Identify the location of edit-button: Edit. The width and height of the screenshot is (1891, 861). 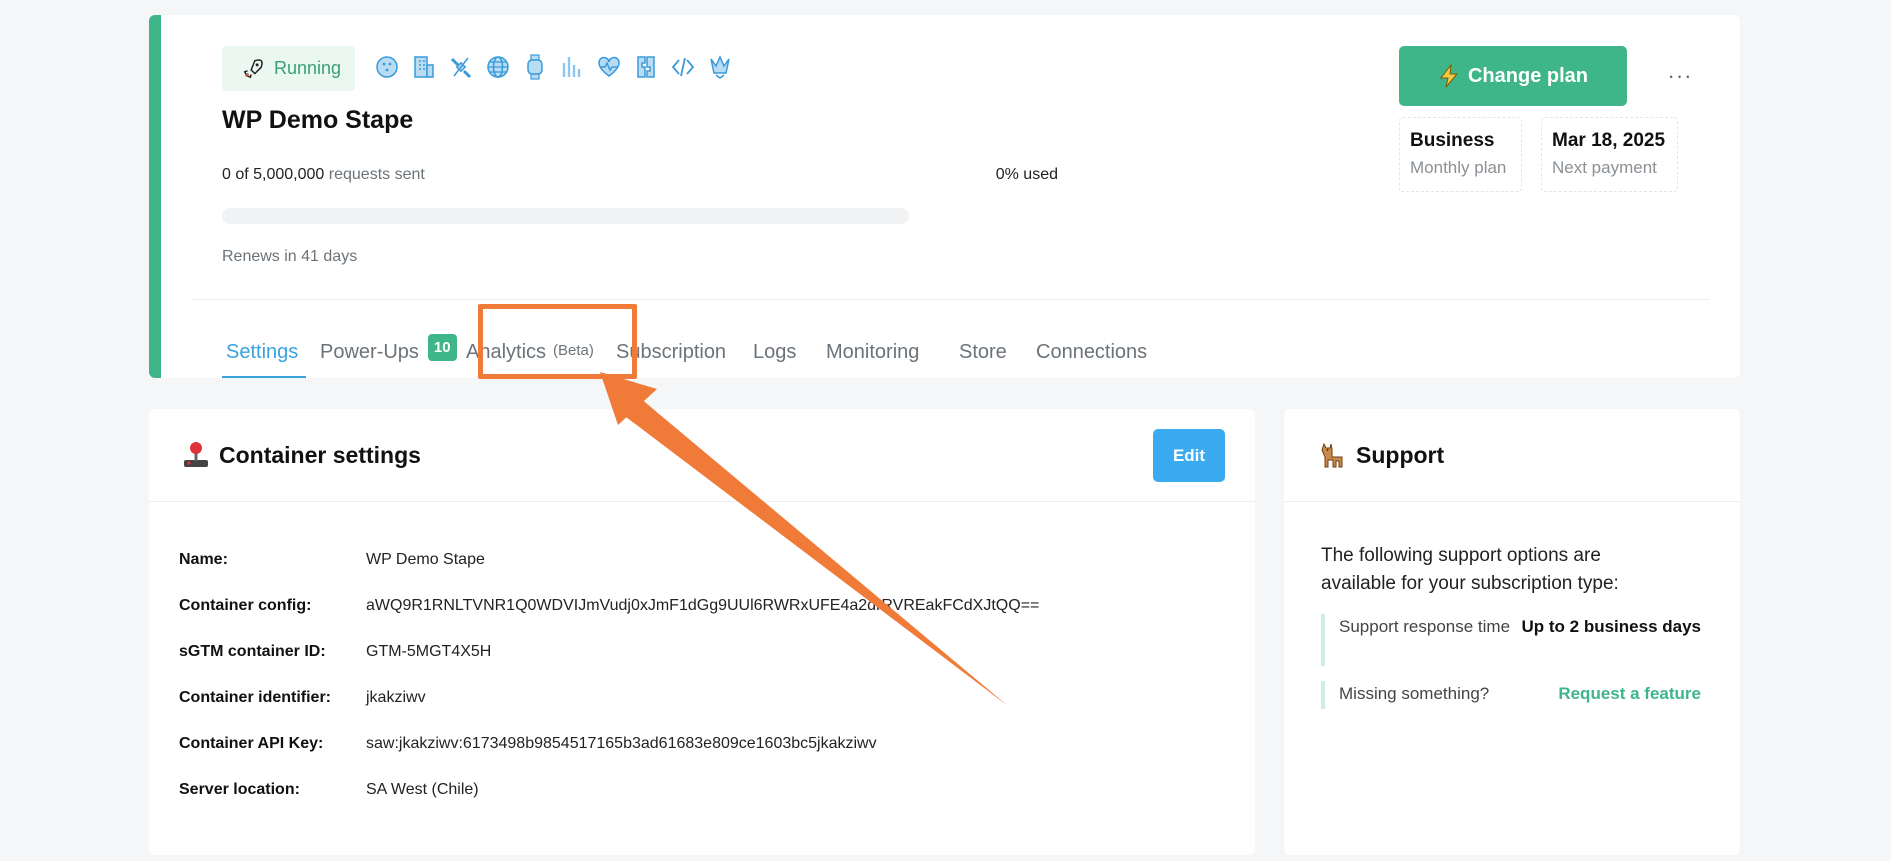
(1189, 455).